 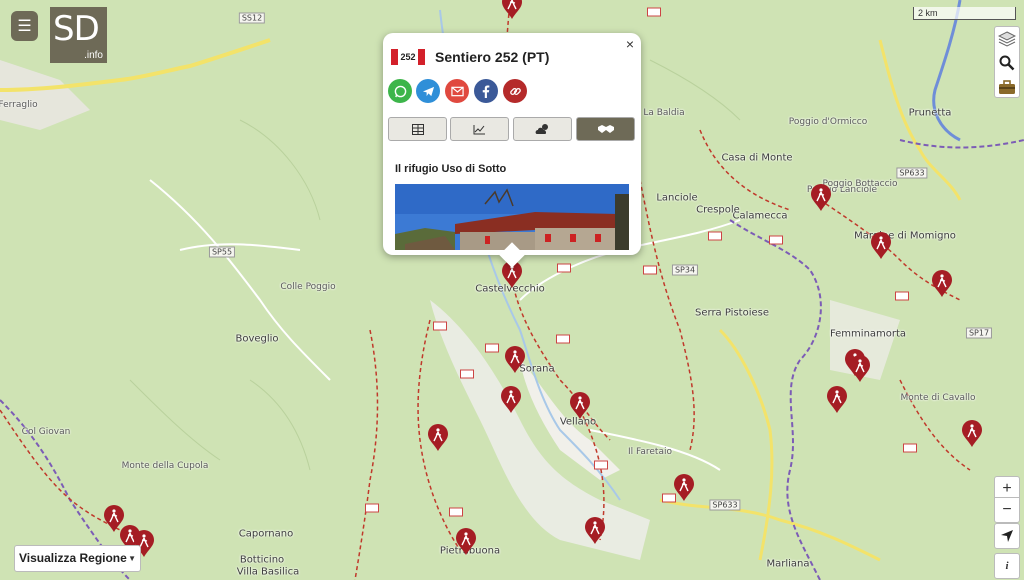 I want to click on zoom-out-button: −, so click(x=1007, y=510).